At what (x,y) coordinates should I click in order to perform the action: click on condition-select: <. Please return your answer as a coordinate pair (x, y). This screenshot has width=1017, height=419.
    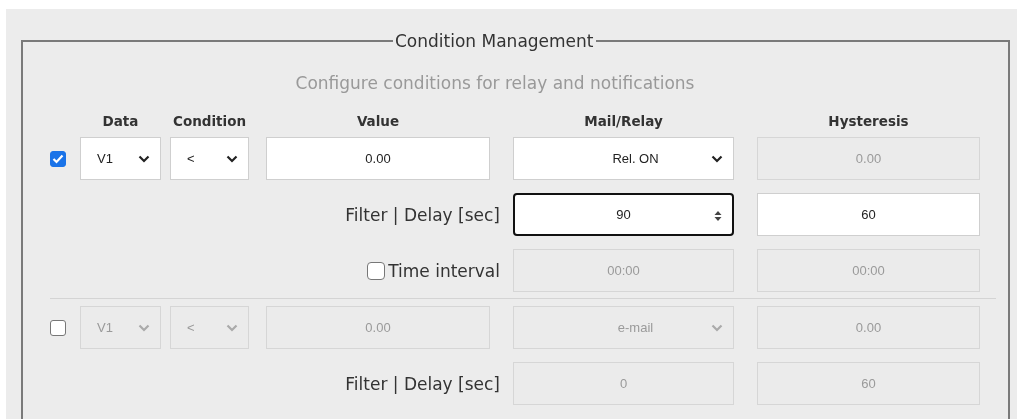
    Looking at the image, I should click on (209, 158).